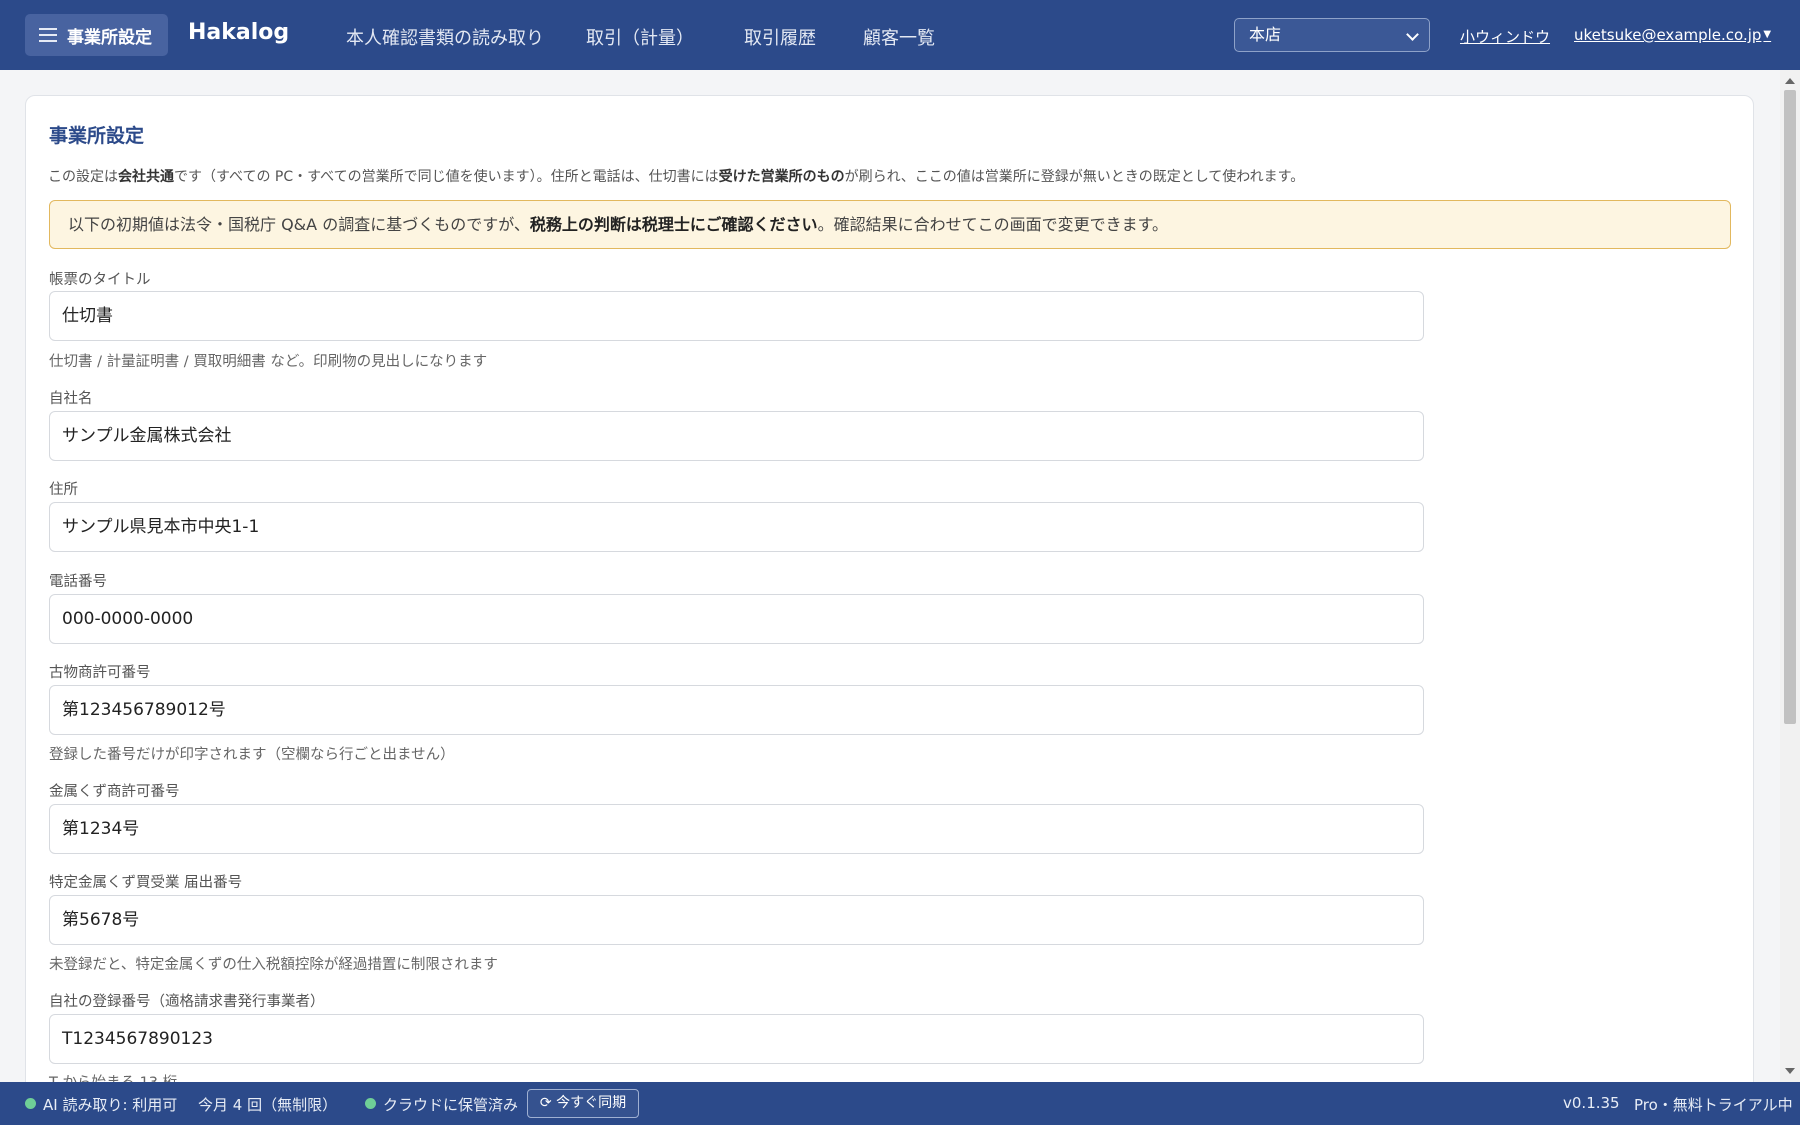  I want to click on page-scrollbar, so click(1790, 576).